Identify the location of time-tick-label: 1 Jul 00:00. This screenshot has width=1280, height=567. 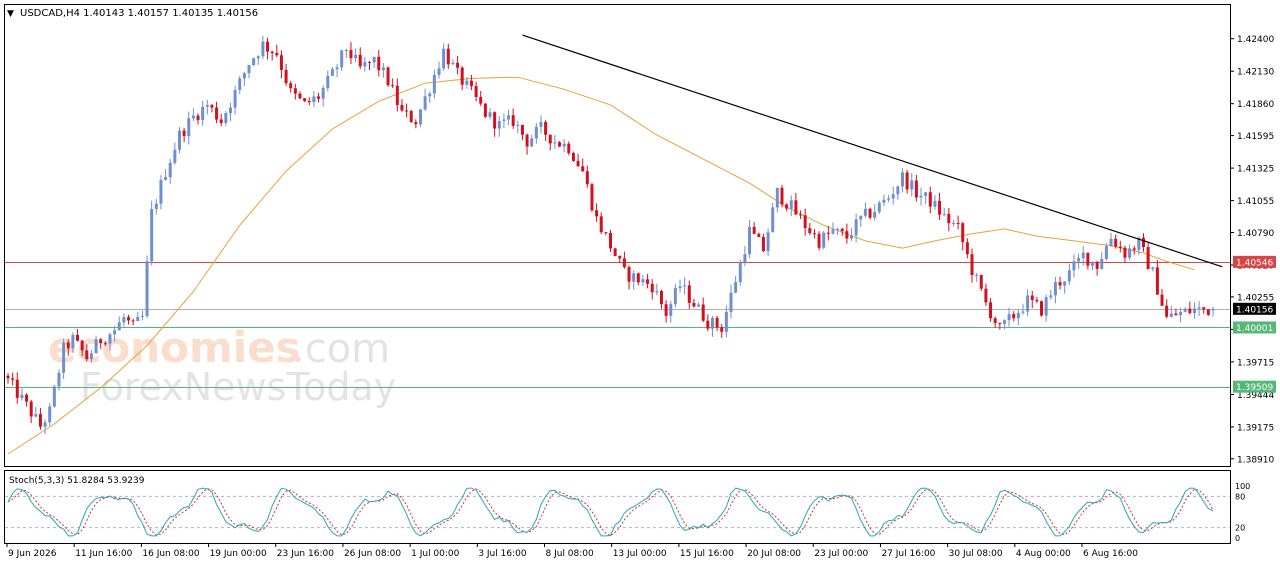
(435, 554).